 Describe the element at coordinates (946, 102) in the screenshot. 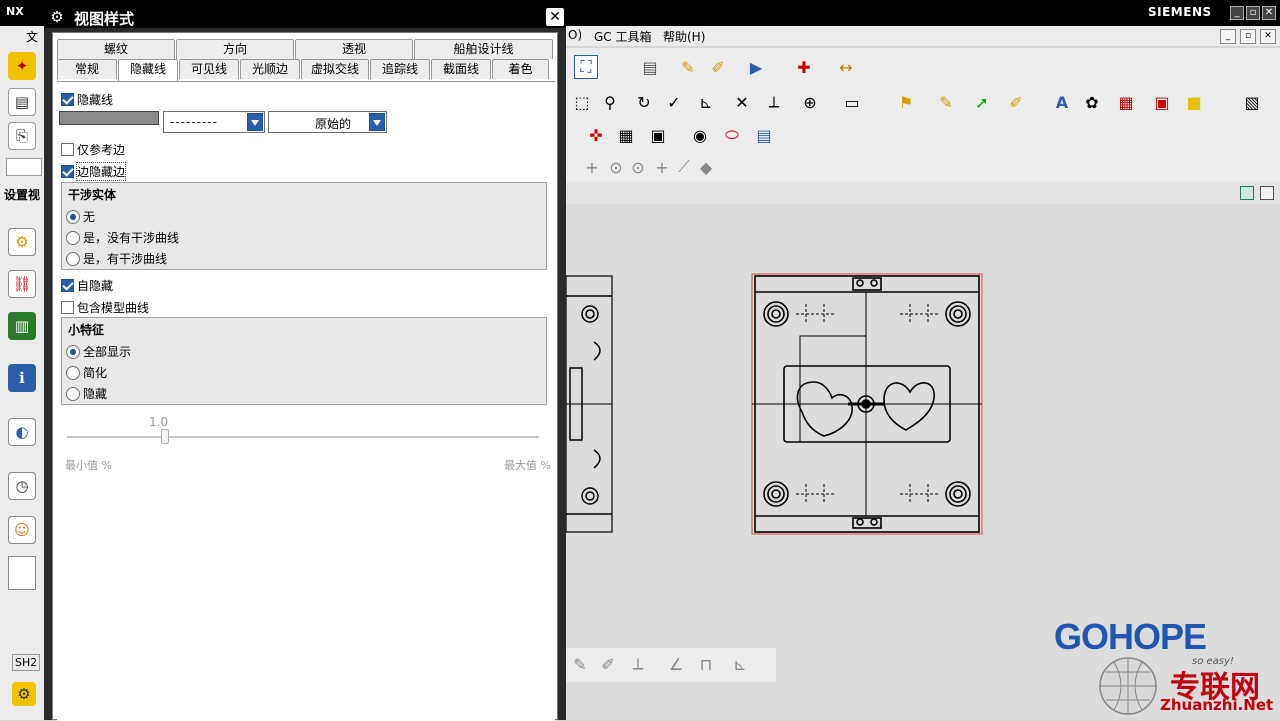

I see `edit-icon: ✎` at that location.